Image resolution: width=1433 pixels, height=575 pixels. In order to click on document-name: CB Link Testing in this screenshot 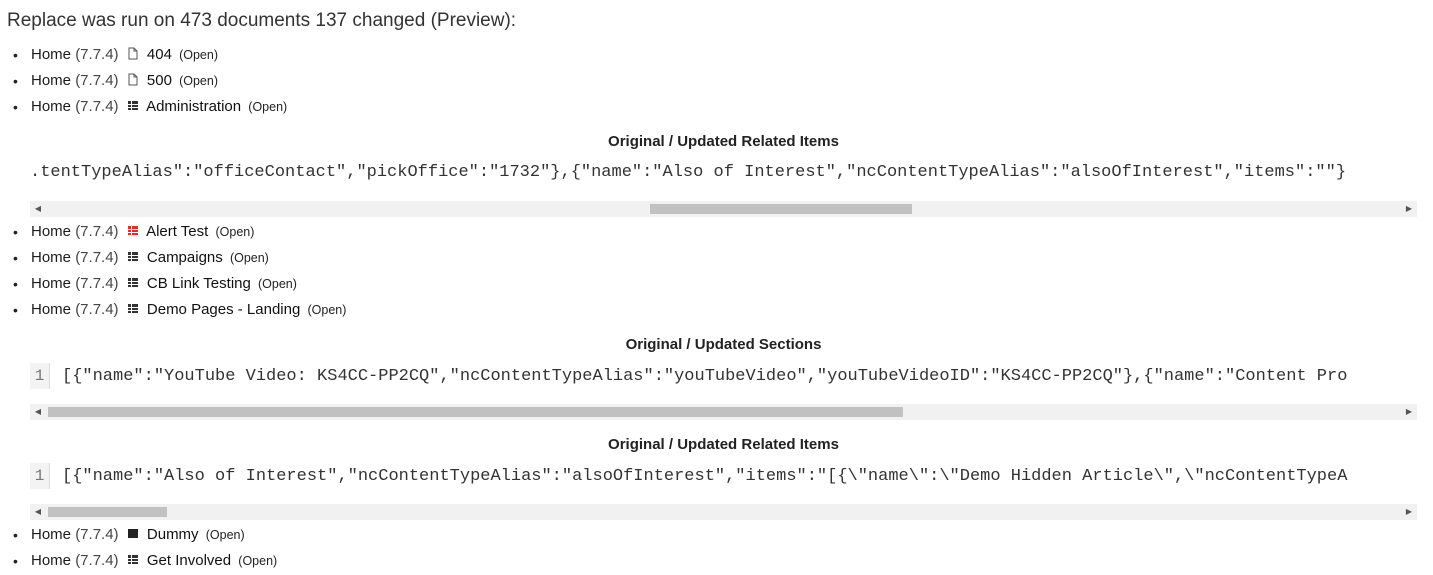, I will do `click(199, 283)`.